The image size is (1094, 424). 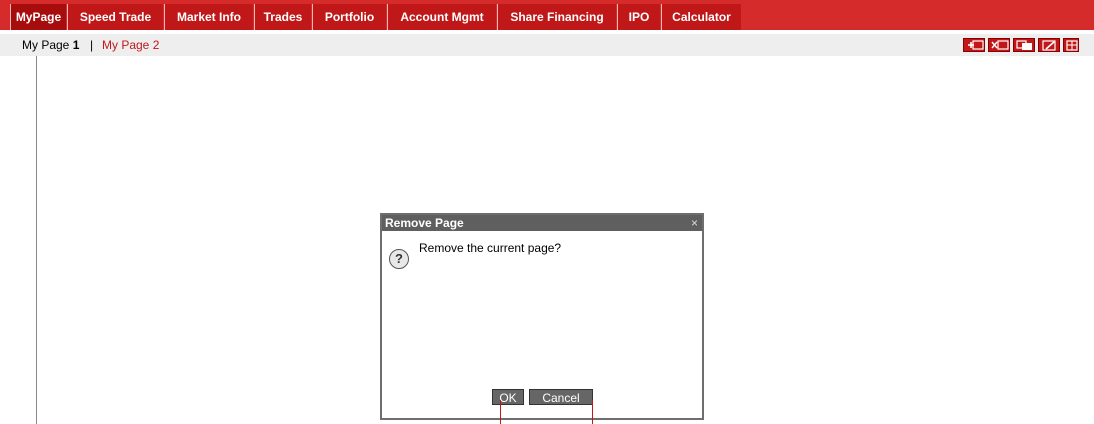 I want to click on tab-market-info: Market Info, so click(x=208, y=17).